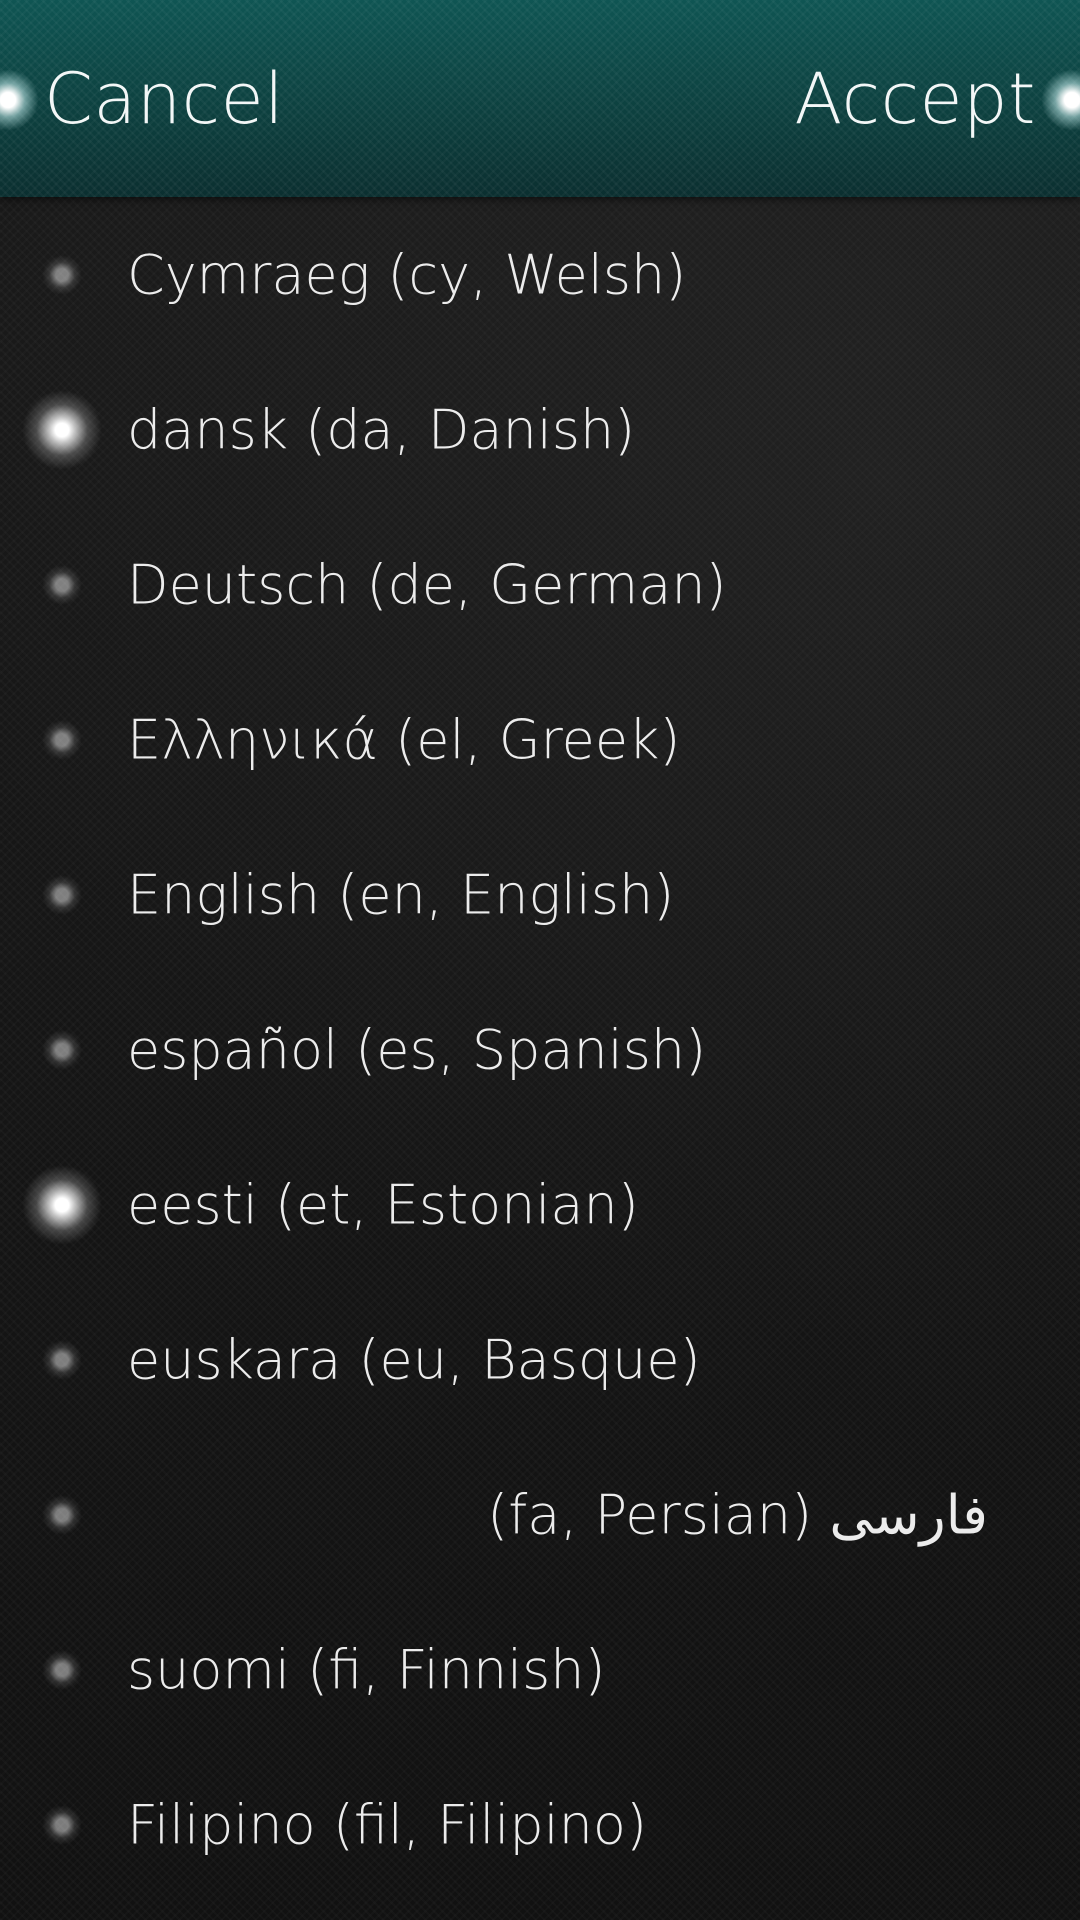 This screenshot has width=1080, height=1920. Describe the element at coordinates (387, 1824) in the screenshot. I see `language-label: Filipino (fil, Filipino)` at that location.